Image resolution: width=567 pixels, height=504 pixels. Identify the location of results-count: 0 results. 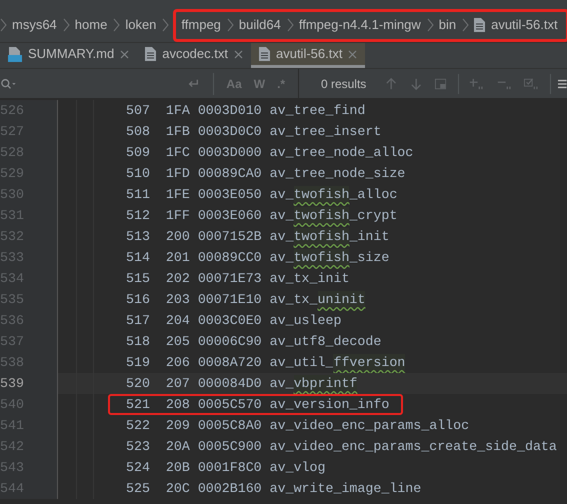
(343, 84).